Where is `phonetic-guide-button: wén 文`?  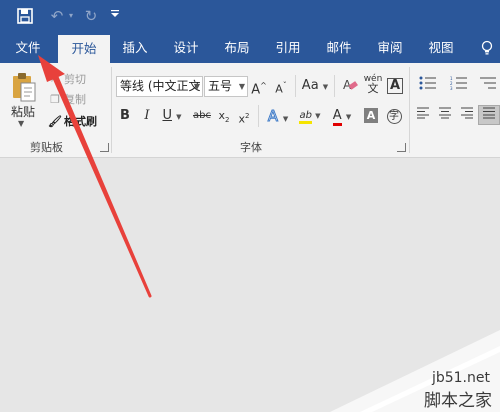 phonetic-guide-button: wén 文 is located at coordinates (373, 84).